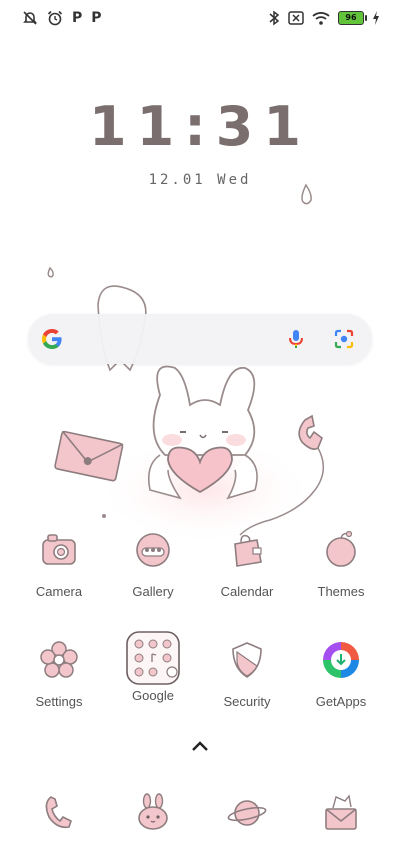  I want to click on google-search-bar, so click(200, 339).